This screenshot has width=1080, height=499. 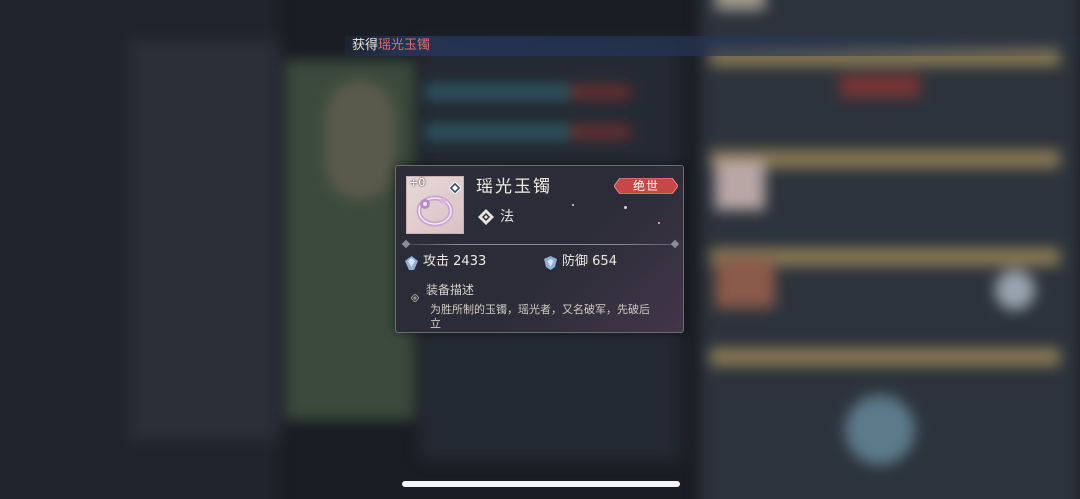 I want to click on acquire-prefix: 获得, so click(x=365, y=45).